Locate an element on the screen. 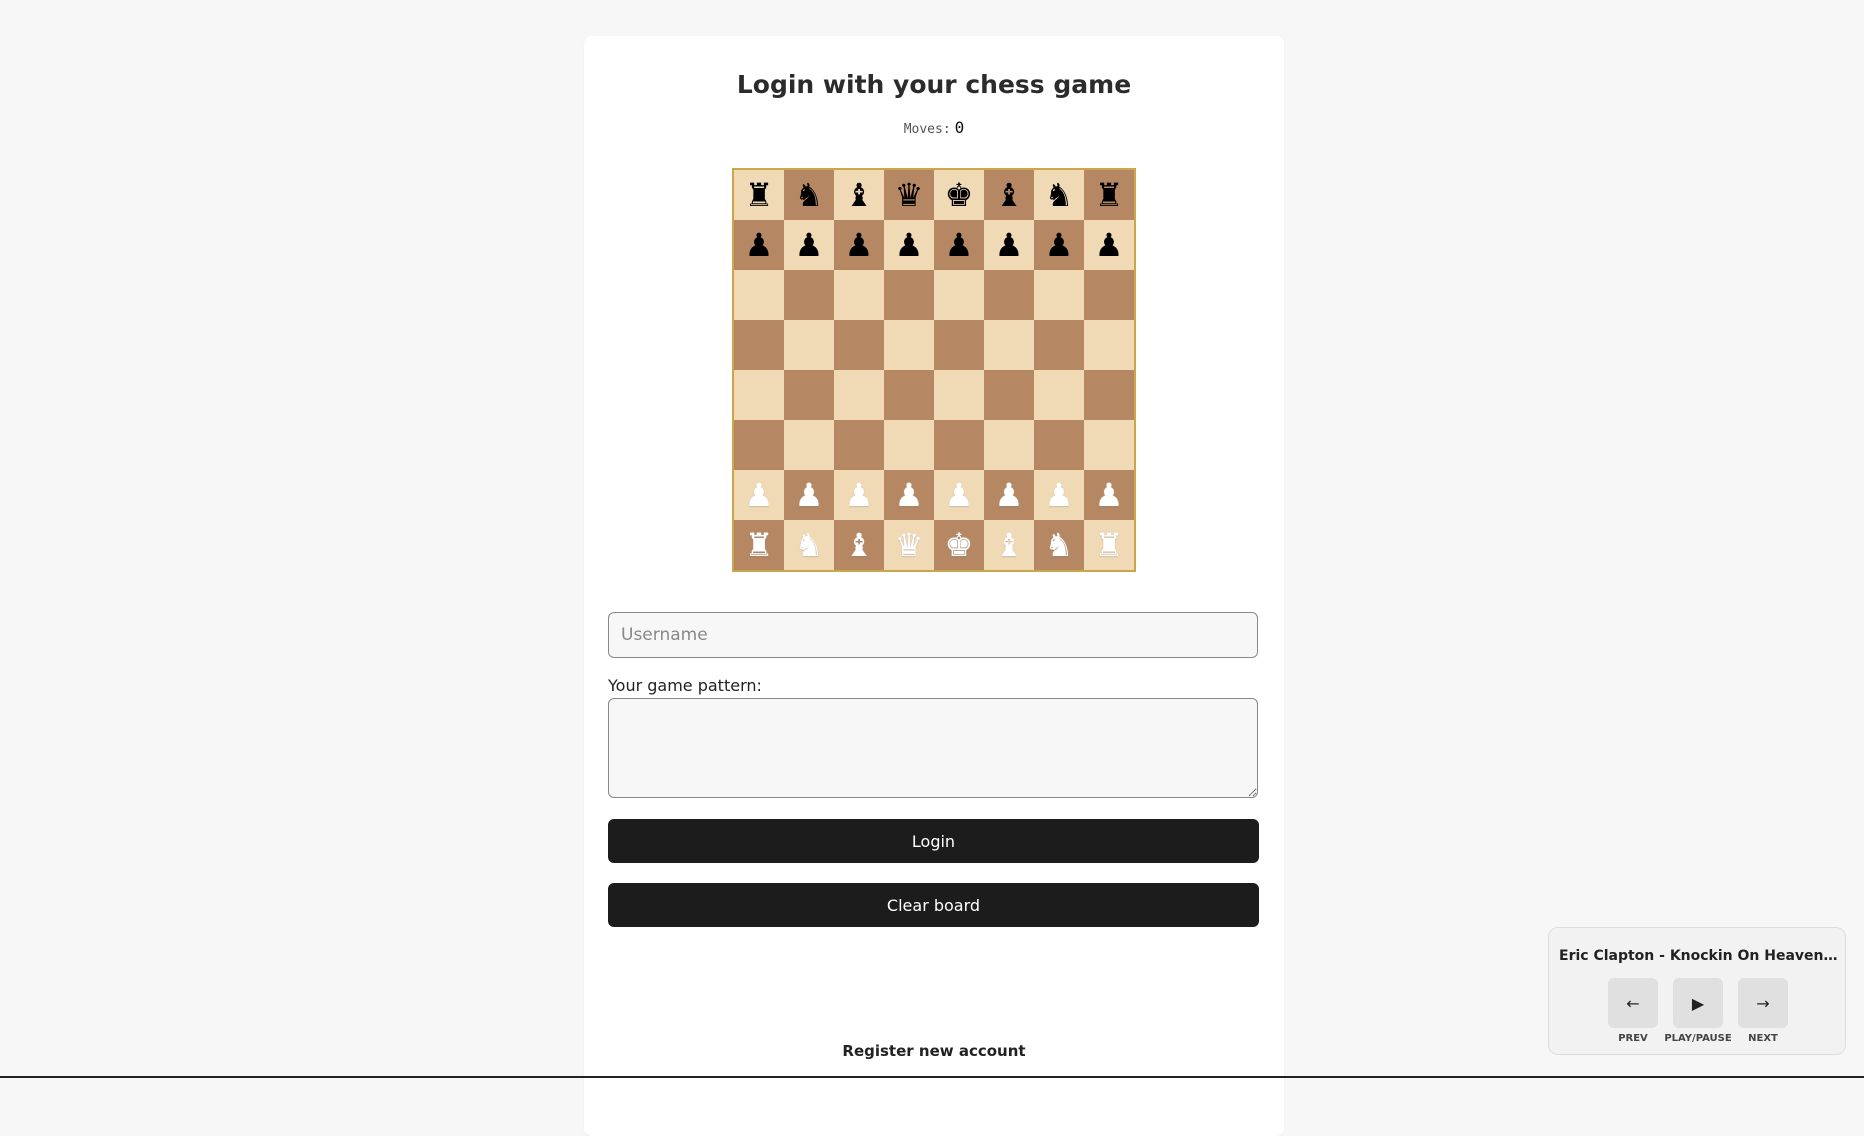 Image resolution: width=1864 pixels, height=1136 pixels. square-e1: ♚ is located at coordinates (959, 545).